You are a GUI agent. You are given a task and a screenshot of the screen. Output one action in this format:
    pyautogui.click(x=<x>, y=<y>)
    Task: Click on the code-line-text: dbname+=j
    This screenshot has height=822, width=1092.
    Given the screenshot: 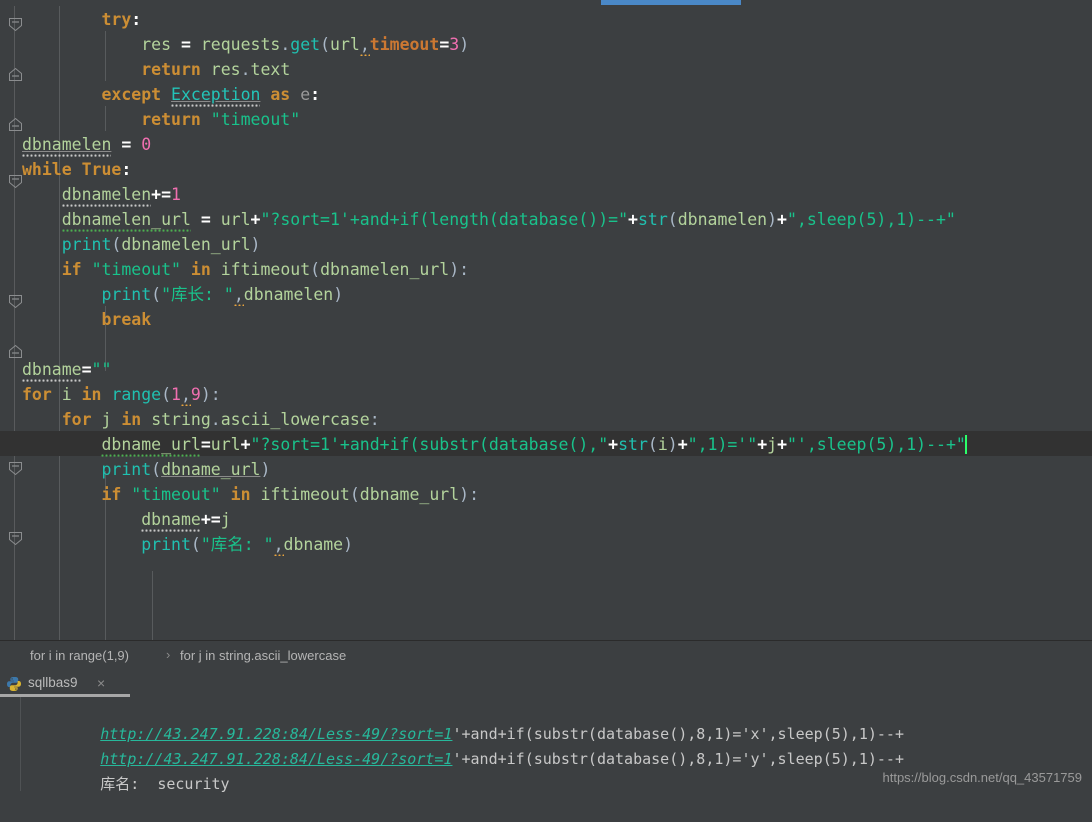 What is the action you would take?
    pyautogui.click(x=126, y=519)
    